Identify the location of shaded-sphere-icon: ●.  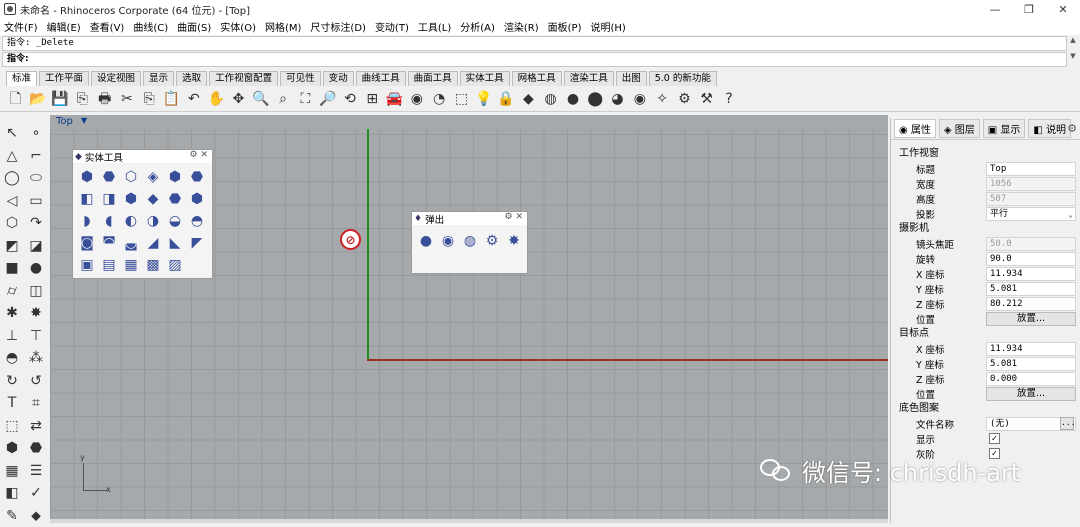
(572, 99).